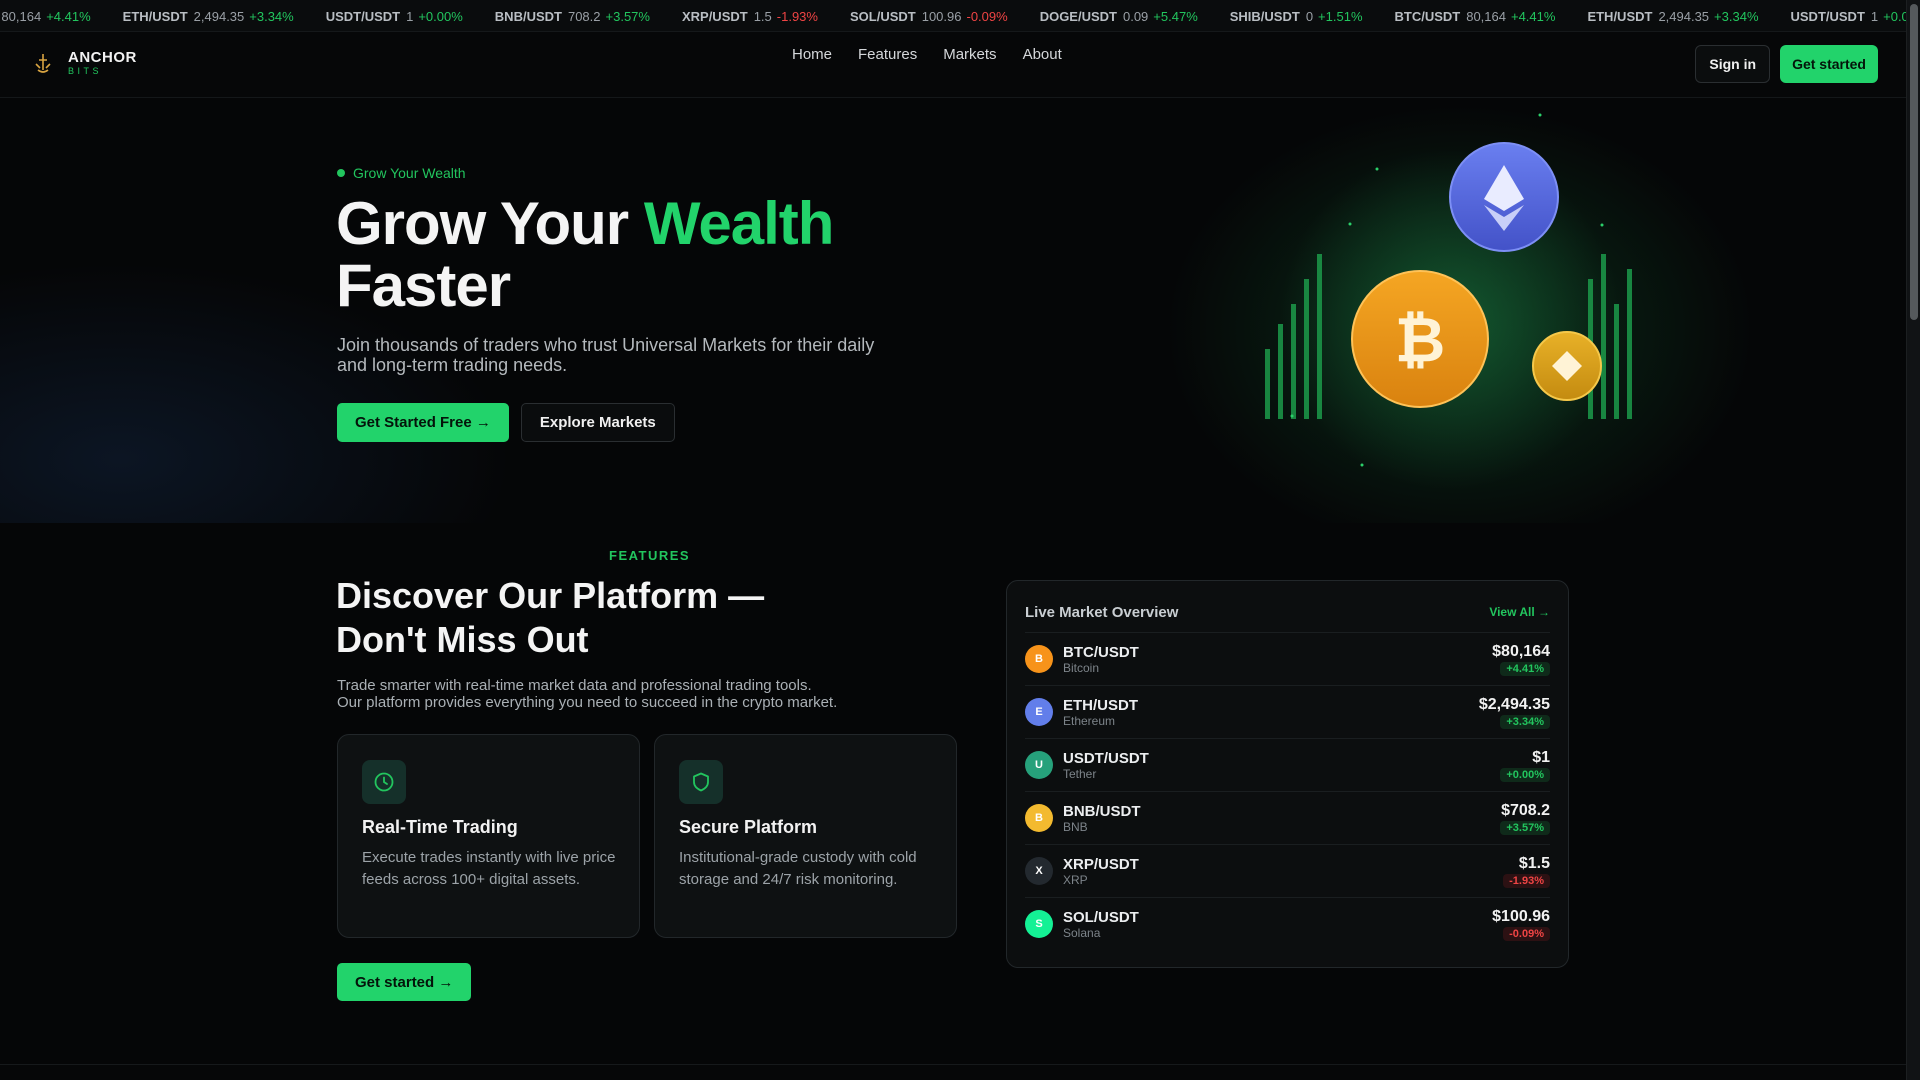 The width and height of the screenshot is (1920, 1080). I want to click on market-row: S SOL/USDT Solana $100.96 -0.09%, so click(1287, 923).